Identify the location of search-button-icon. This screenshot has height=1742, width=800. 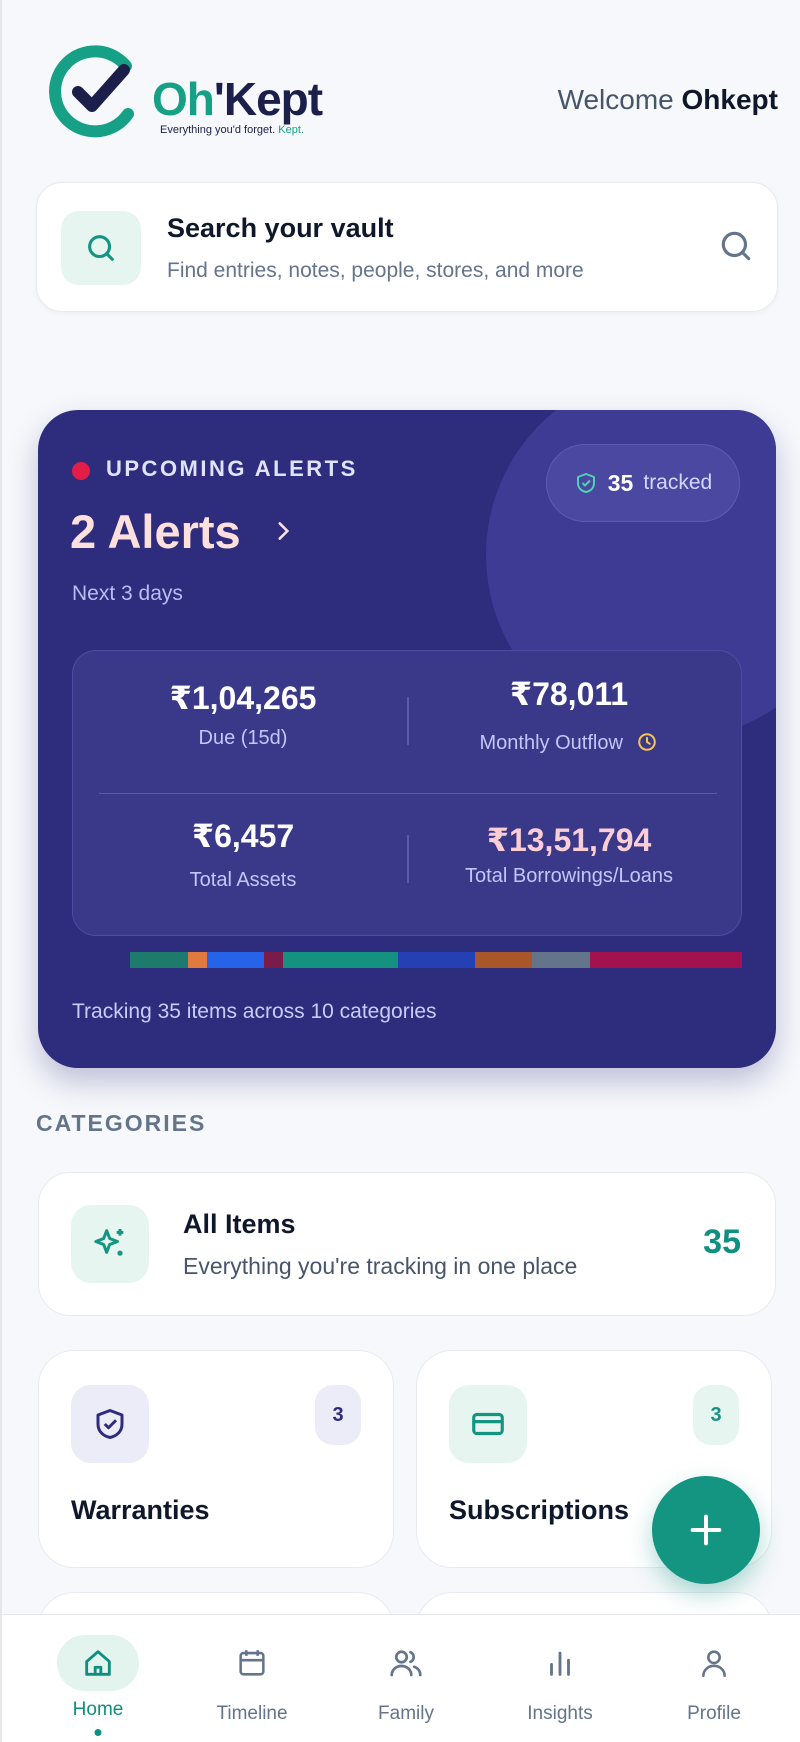
(736, 248).